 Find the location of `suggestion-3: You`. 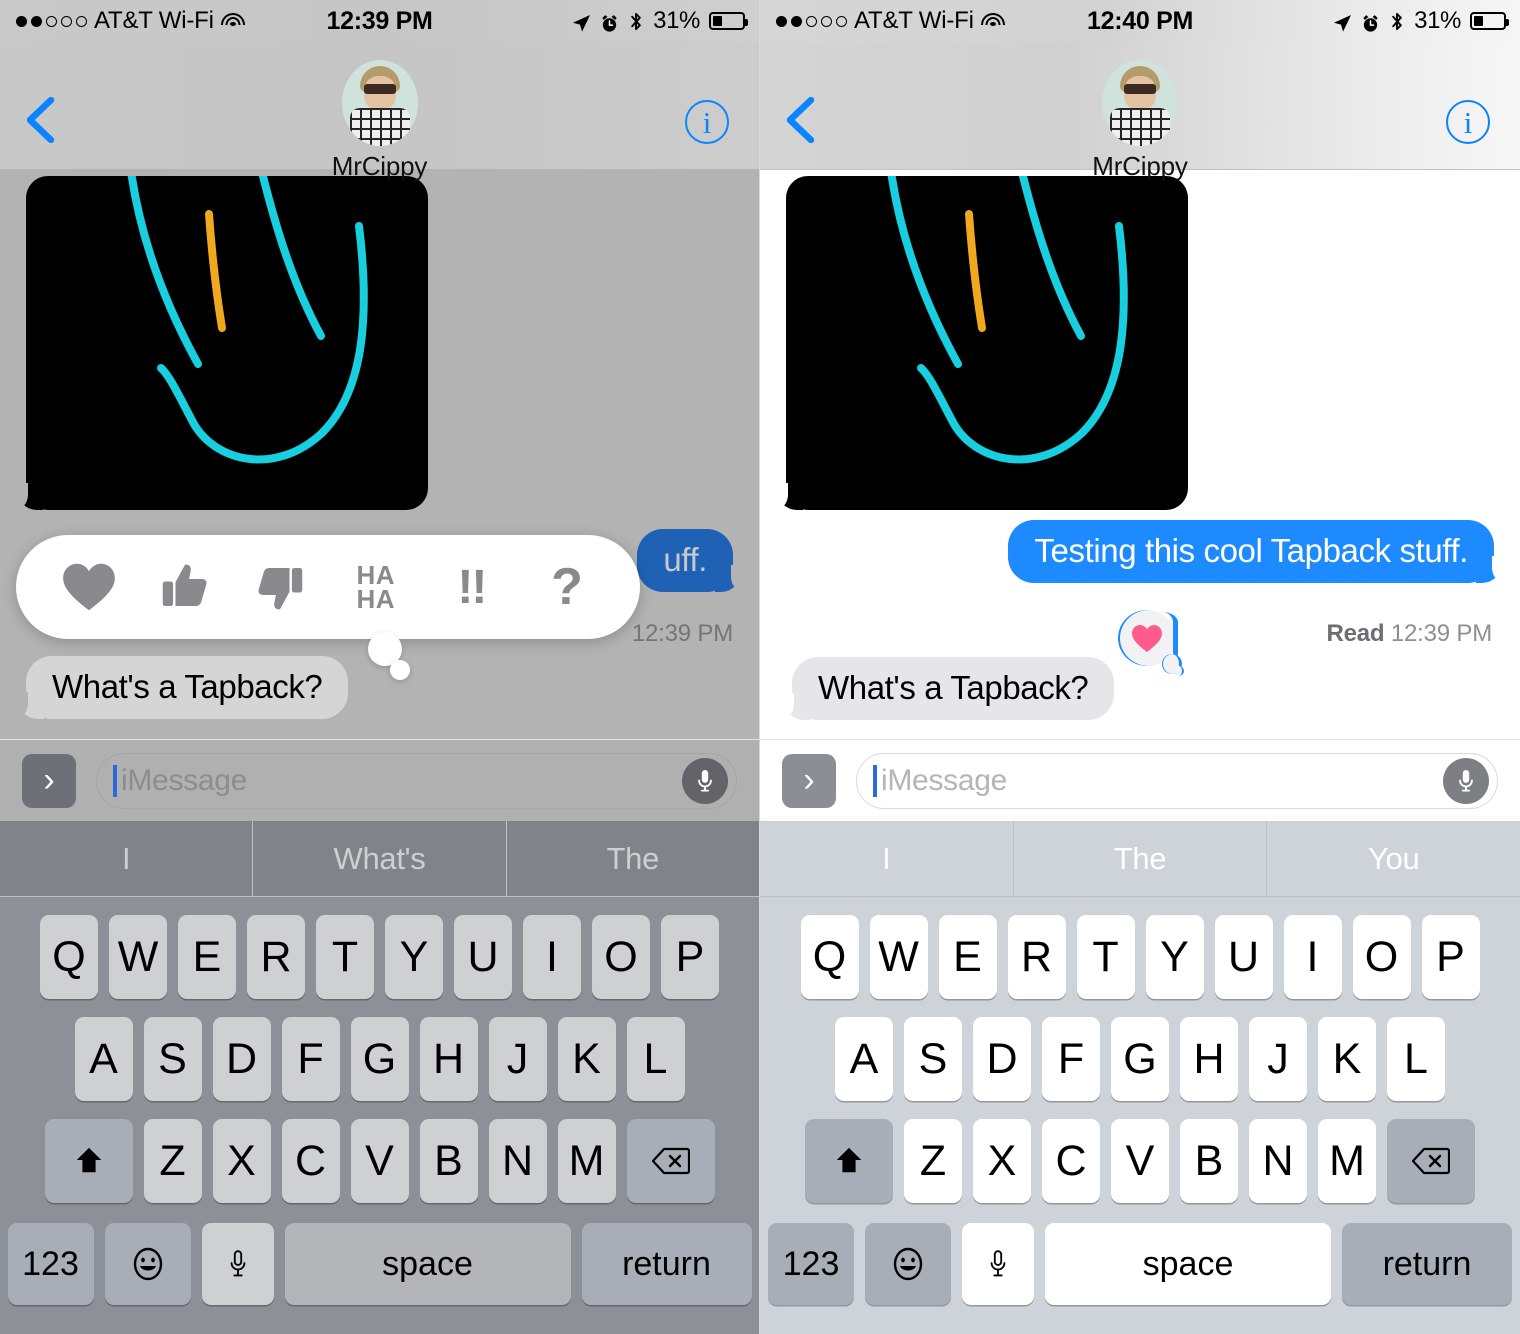

suggestion-3: You is located at coordinates (1393, 858).